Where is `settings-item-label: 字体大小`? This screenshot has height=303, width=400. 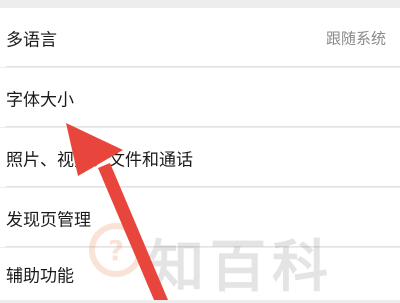 settings-item-label: 字体大小 is located at coordinates (40, 100).